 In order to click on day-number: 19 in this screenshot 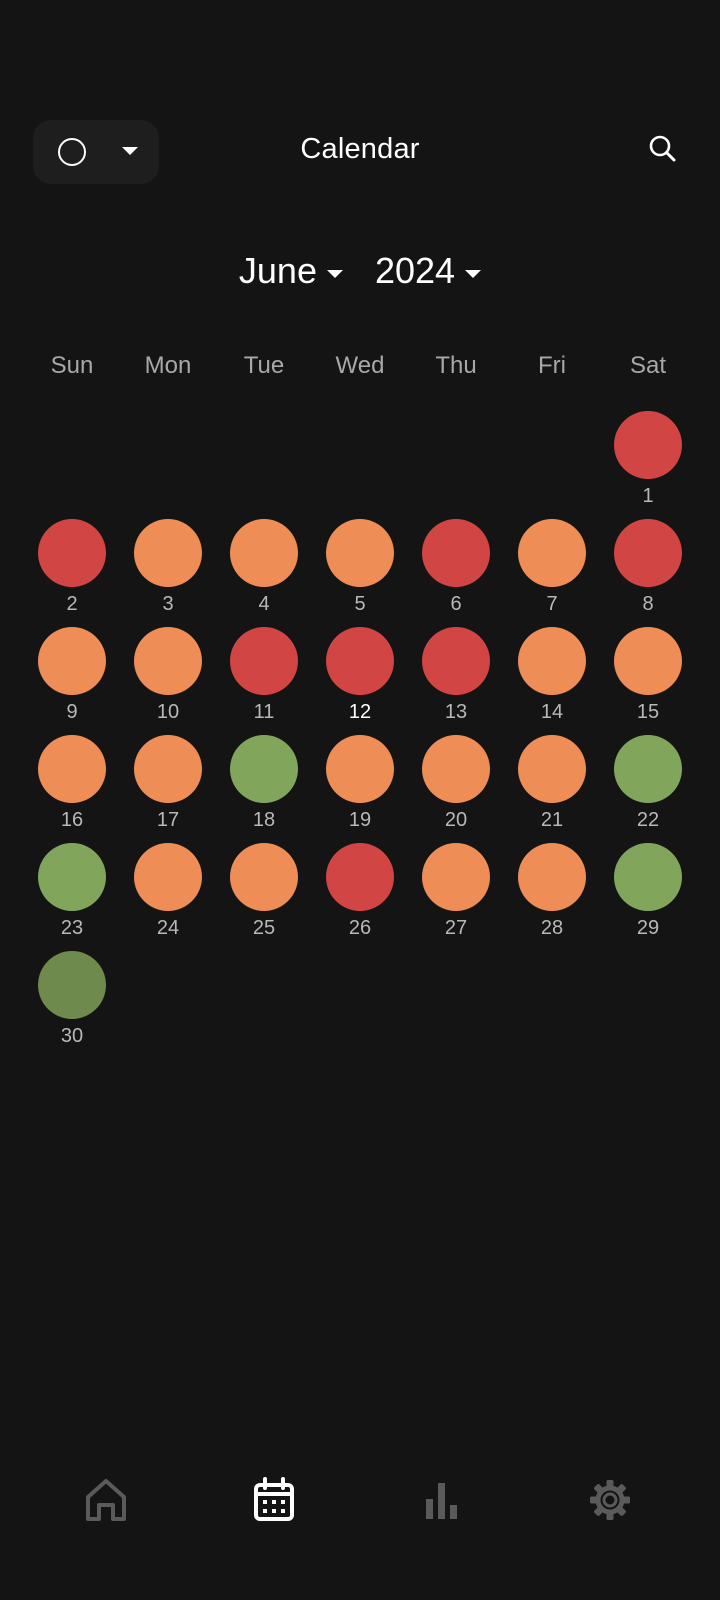, I will do `click(360, 820)`.